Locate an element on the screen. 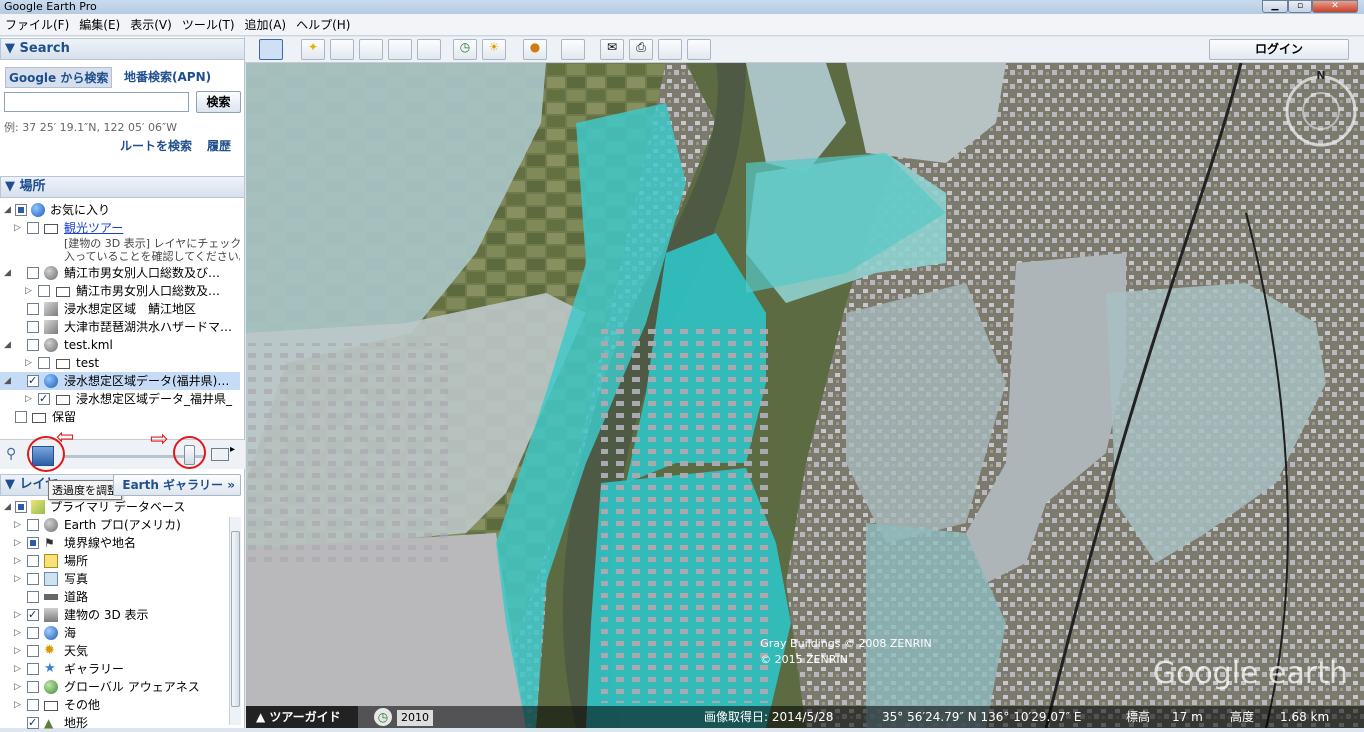 Image resolution: width=1364 pixels, height=732 pixels. list-item: ◢ test.kml is located at coordinates (120, 345).